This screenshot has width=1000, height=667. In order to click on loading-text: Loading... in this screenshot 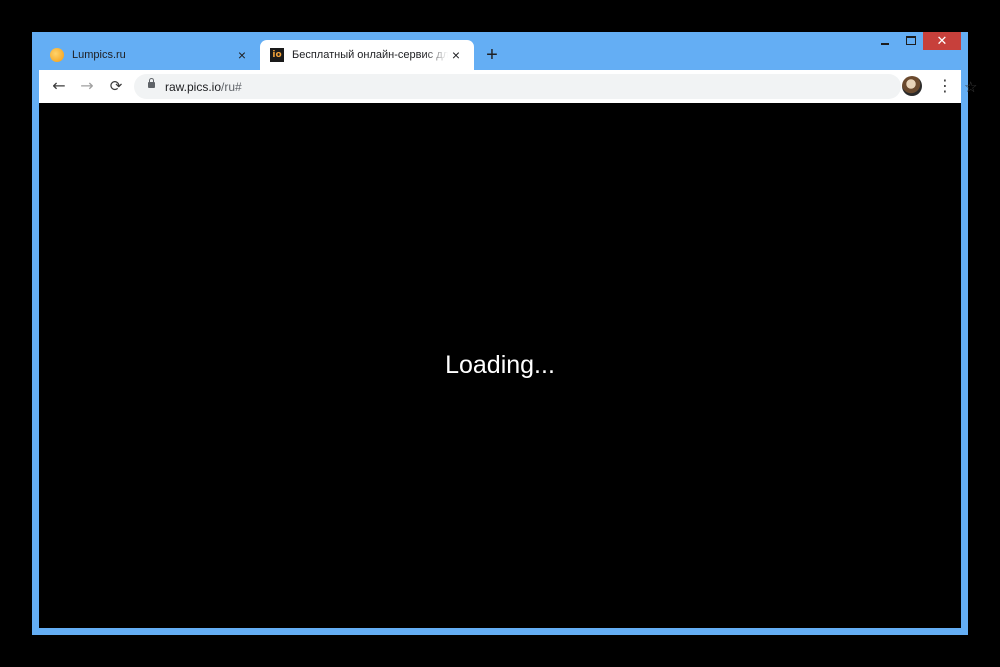, I will do `click(500, 365)`.